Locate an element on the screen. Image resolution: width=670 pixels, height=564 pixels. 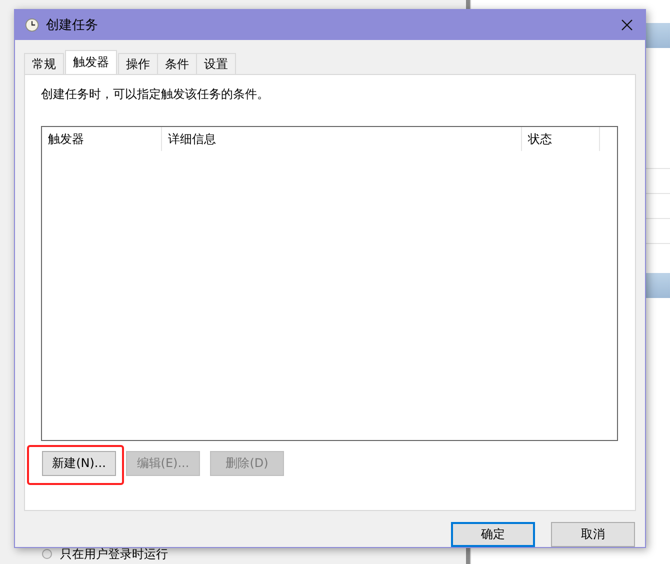
button: 取消 is located at coordinates (593, 534).